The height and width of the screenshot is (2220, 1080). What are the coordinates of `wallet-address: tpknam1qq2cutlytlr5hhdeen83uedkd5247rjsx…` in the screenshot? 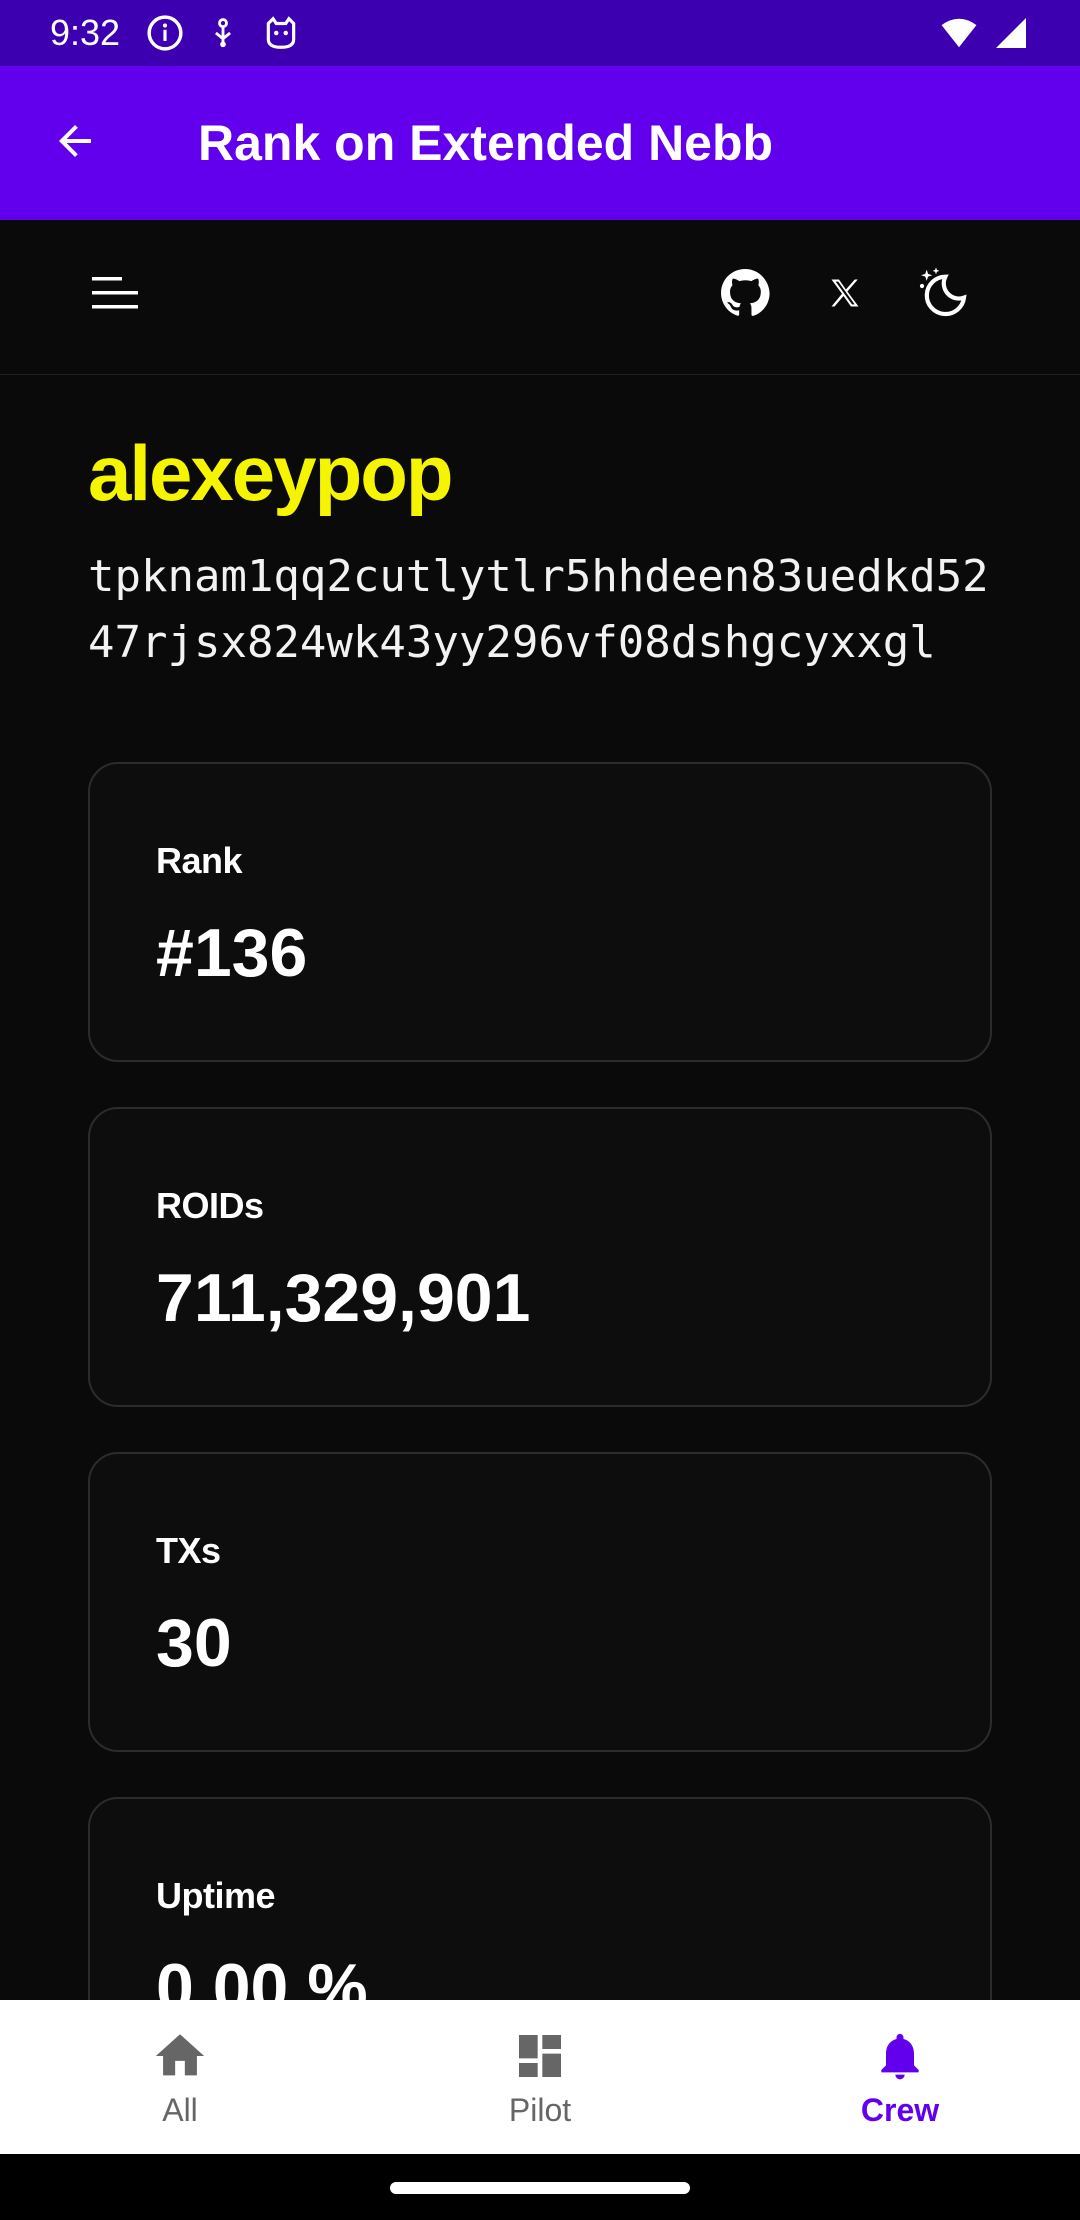 It's located at (538, 609).